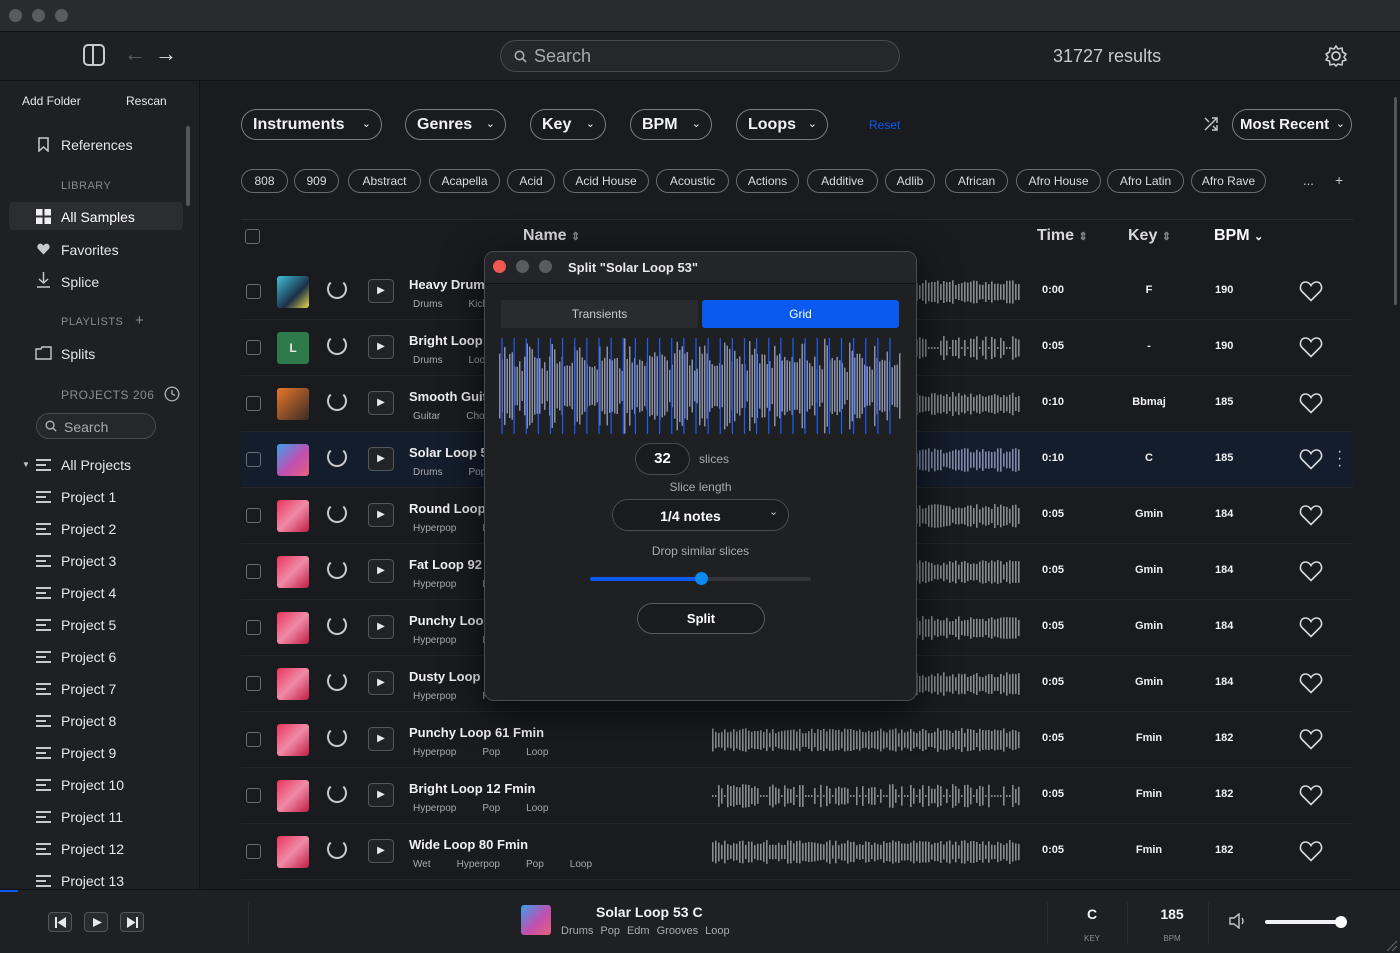 The height and width of the screenshot is (953, 1400). What do you see at coordinates (95, 145) in the screenshot?
I see `sidebar-item-references: References` at bounding box center [95, 145].